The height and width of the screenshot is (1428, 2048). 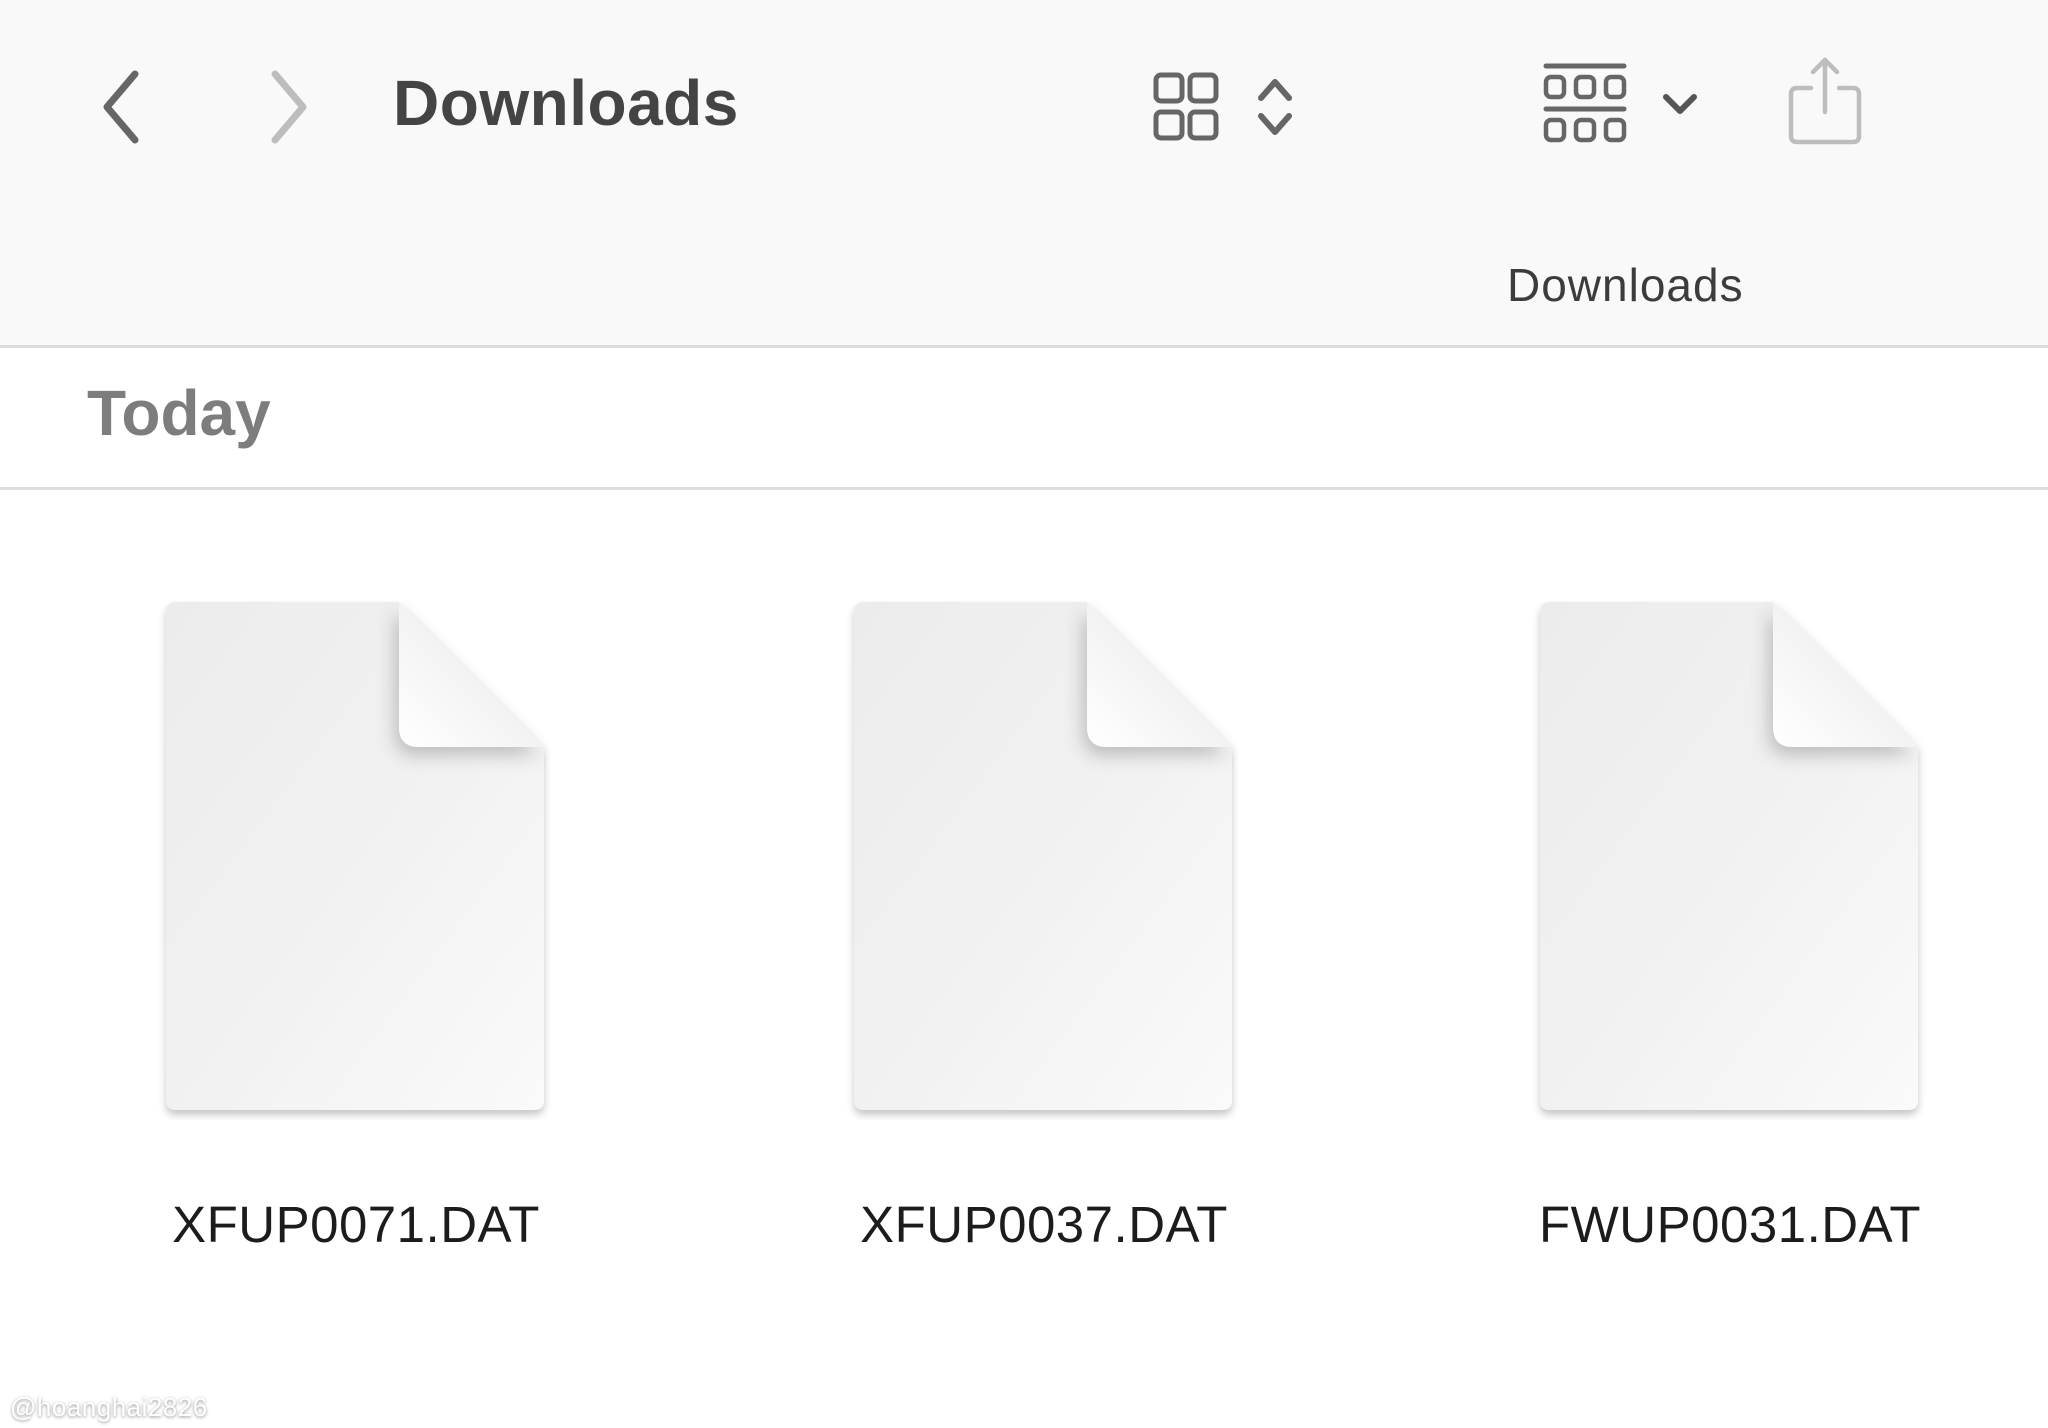 I want to click on icon-grid-view-icon, so click(x=1186, y=106).